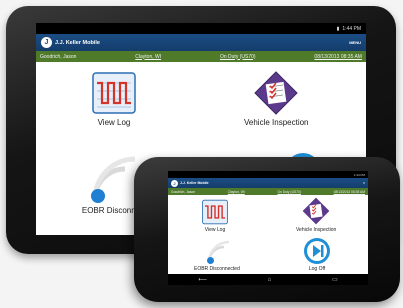 The height and width of the screenshot is (308, 403). Describe the element at coordinates (338, 57) in the screenshot. I see `datetime-link: 08/13/2013 08:35 AM` at that location.